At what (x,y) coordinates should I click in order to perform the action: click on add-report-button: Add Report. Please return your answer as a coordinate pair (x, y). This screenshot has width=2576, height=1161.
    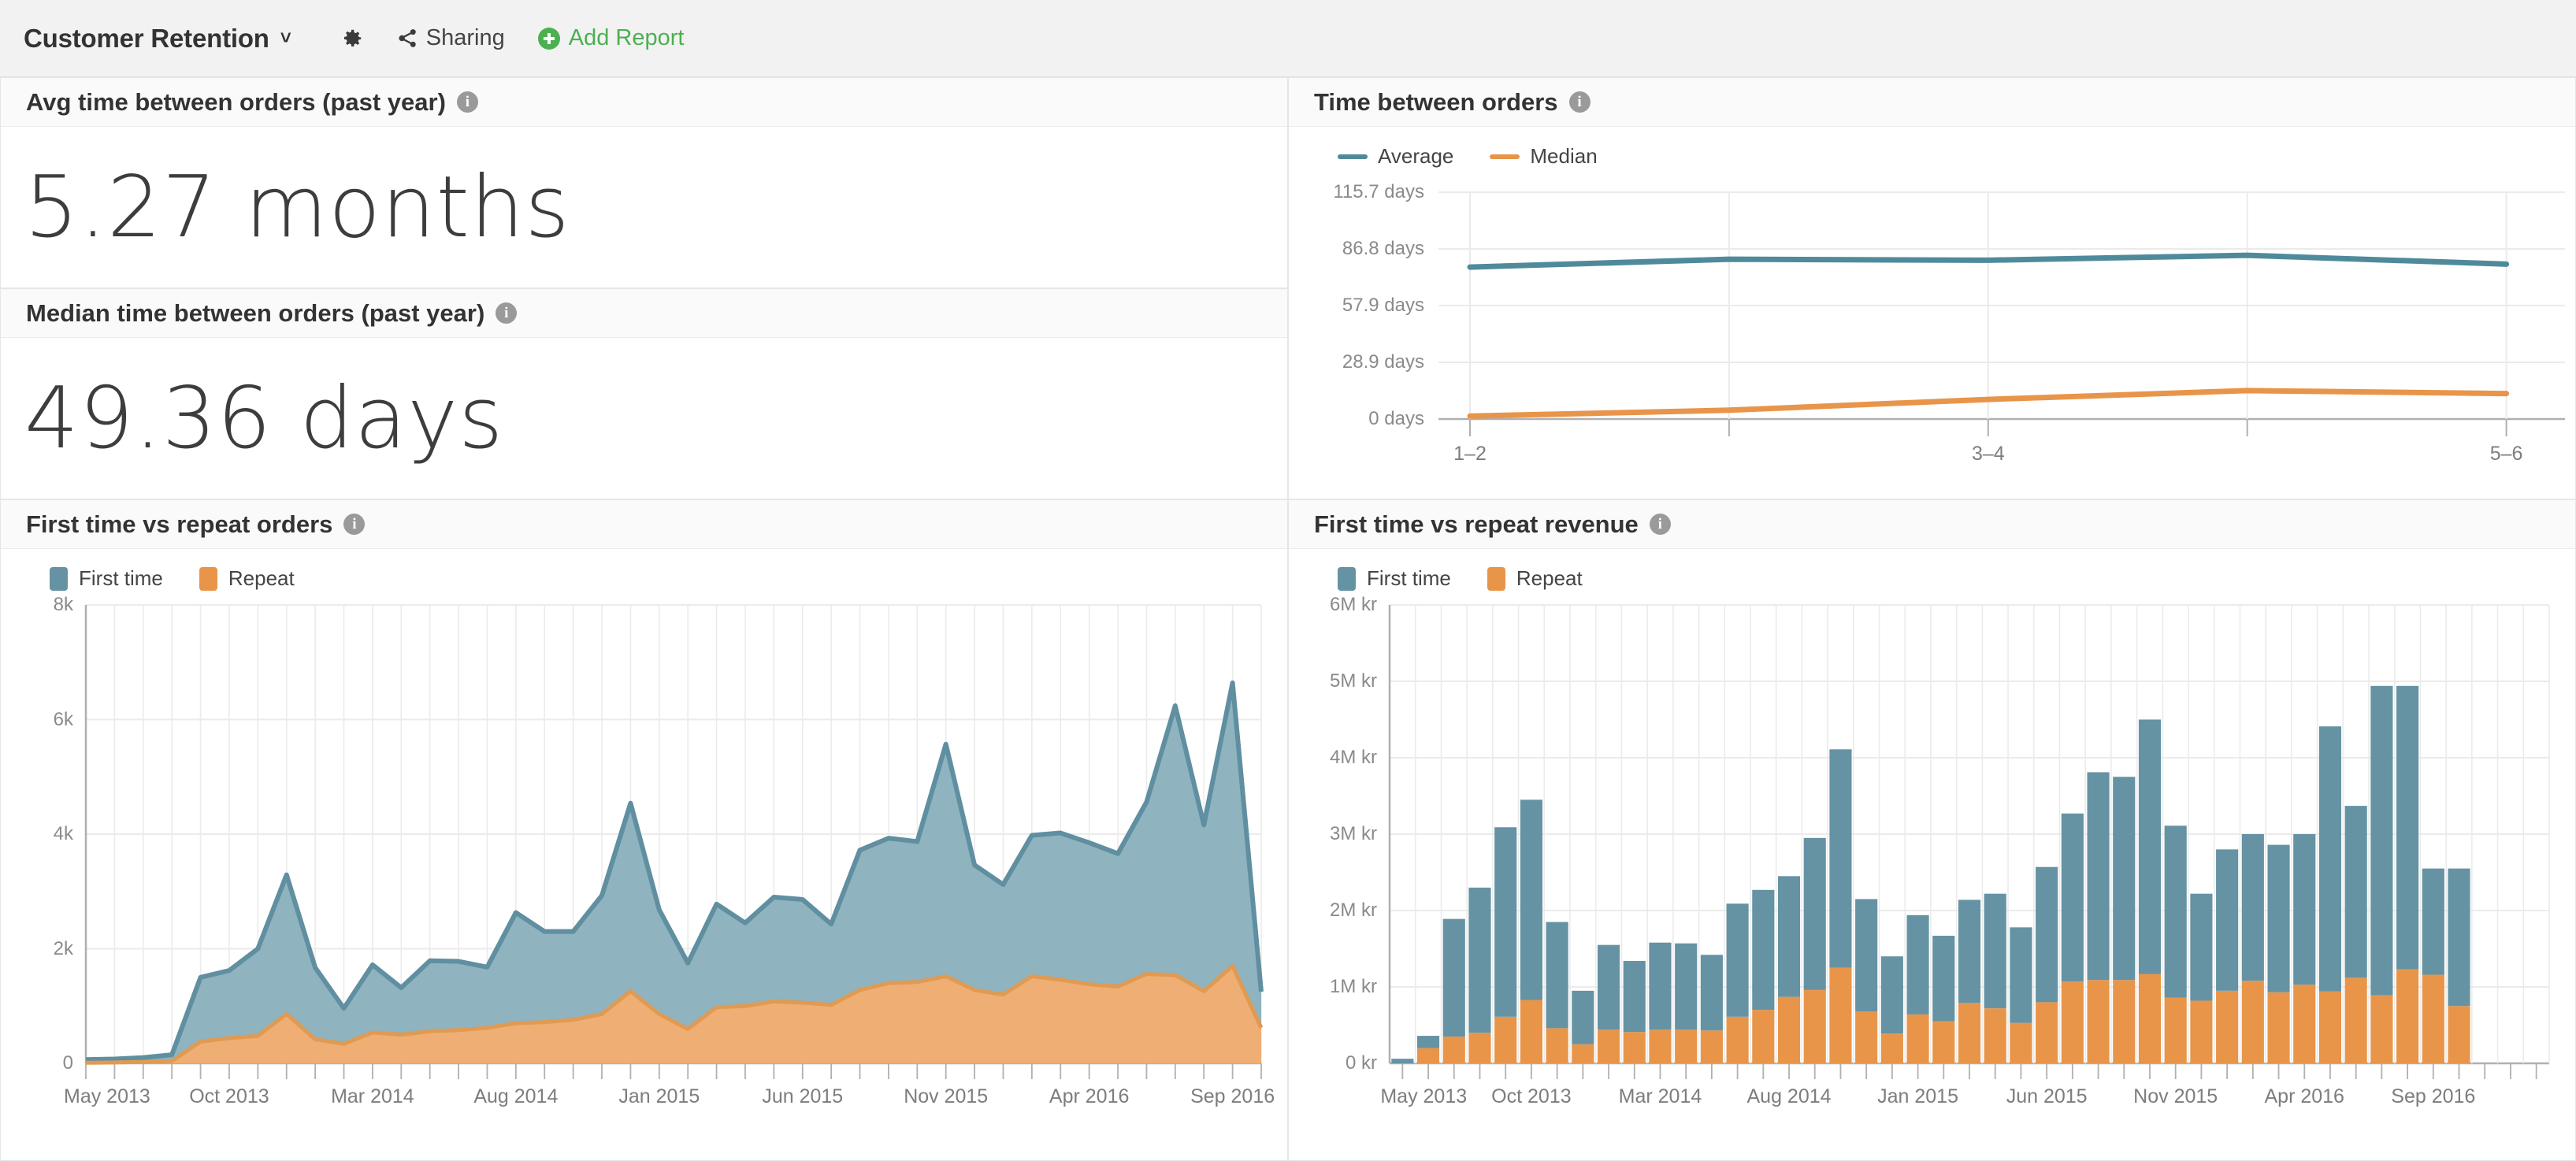
    Looking at the image, I should click on (610, 38).